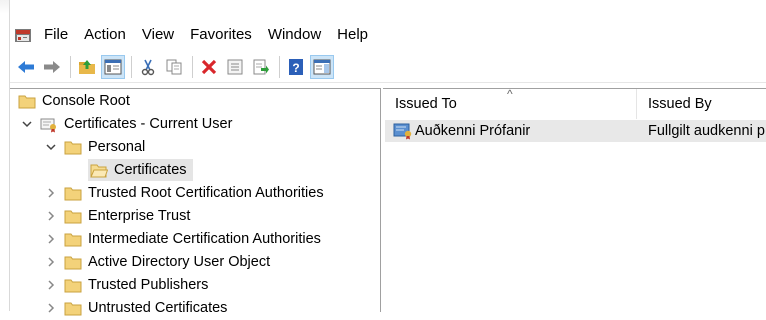 This screenshot has height=320, width=766. What do you see at coordinates (113, 67) in the screenshot?
I see `show-hide-tree-icon` at bounding box center [113, 67].